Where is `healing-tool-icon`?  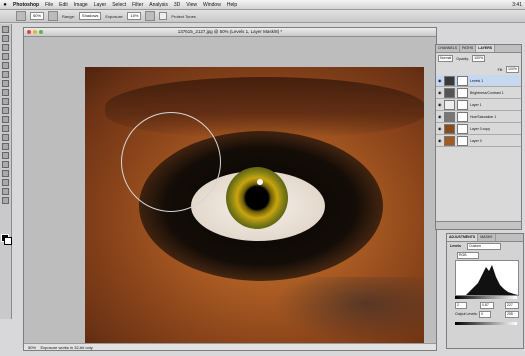
healing-tool-icon is located at coordinates (5, 83).